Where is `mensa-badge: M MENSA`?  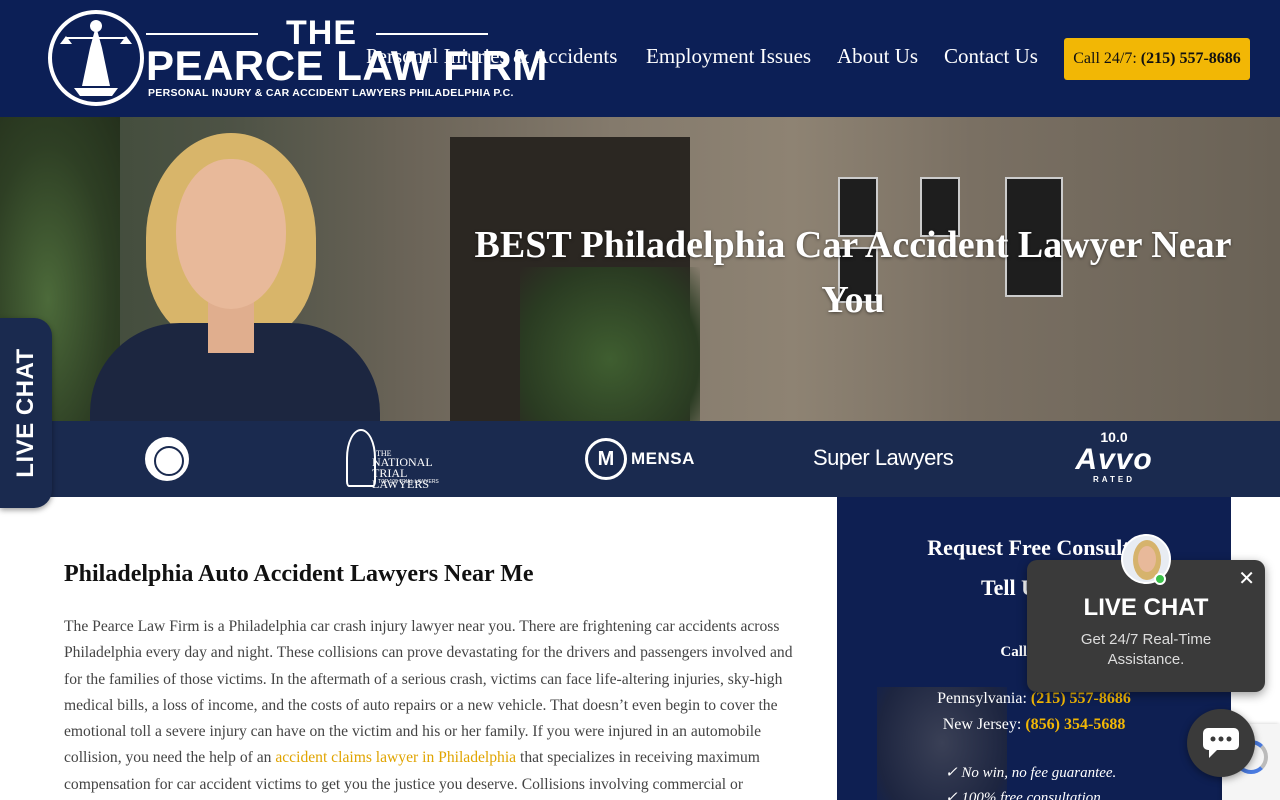 mensa-badge: M MENSA is located at coordinates (640, 459).